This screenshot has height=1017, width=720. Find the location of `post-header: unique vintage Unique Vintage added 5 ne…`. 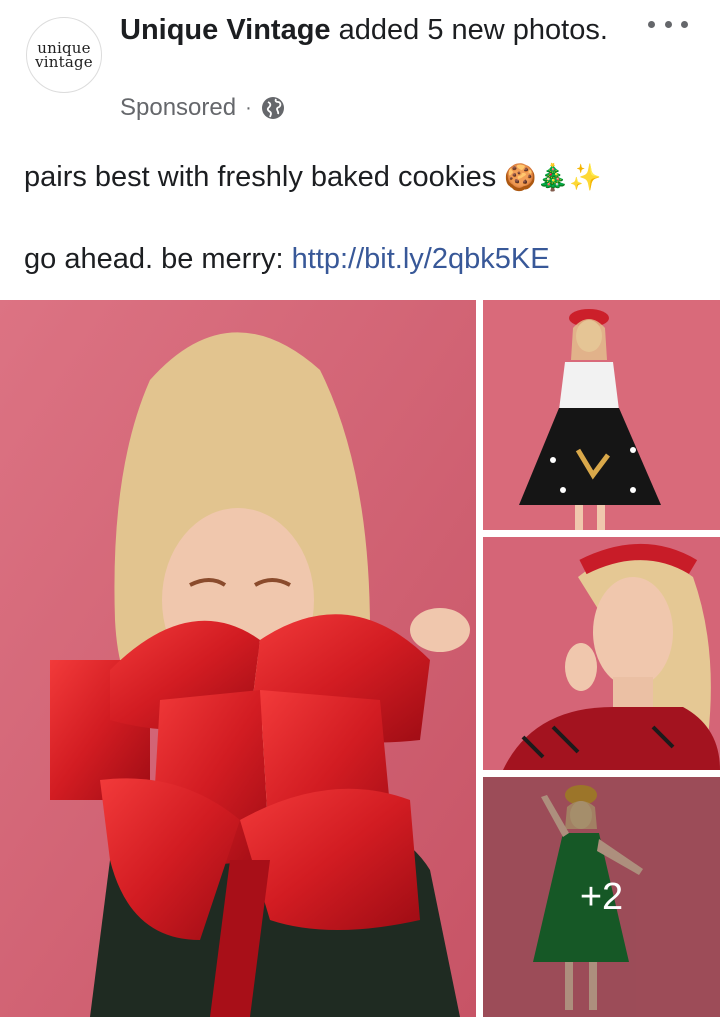

post-header: unique vintage Unique Vintage added 5 ne… is located at coordinates (360, 70).